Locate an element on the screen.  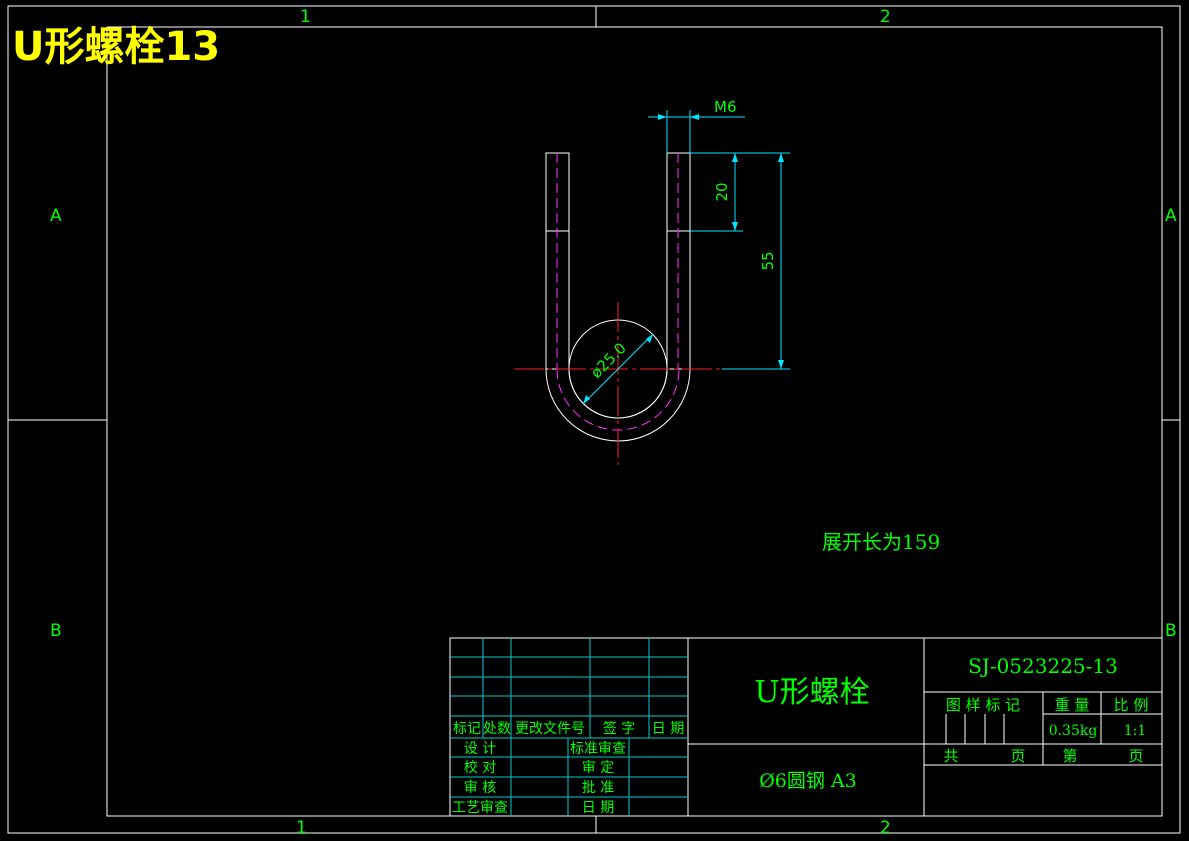
zone-label-b-left: B is located at coordinates (56, 631).